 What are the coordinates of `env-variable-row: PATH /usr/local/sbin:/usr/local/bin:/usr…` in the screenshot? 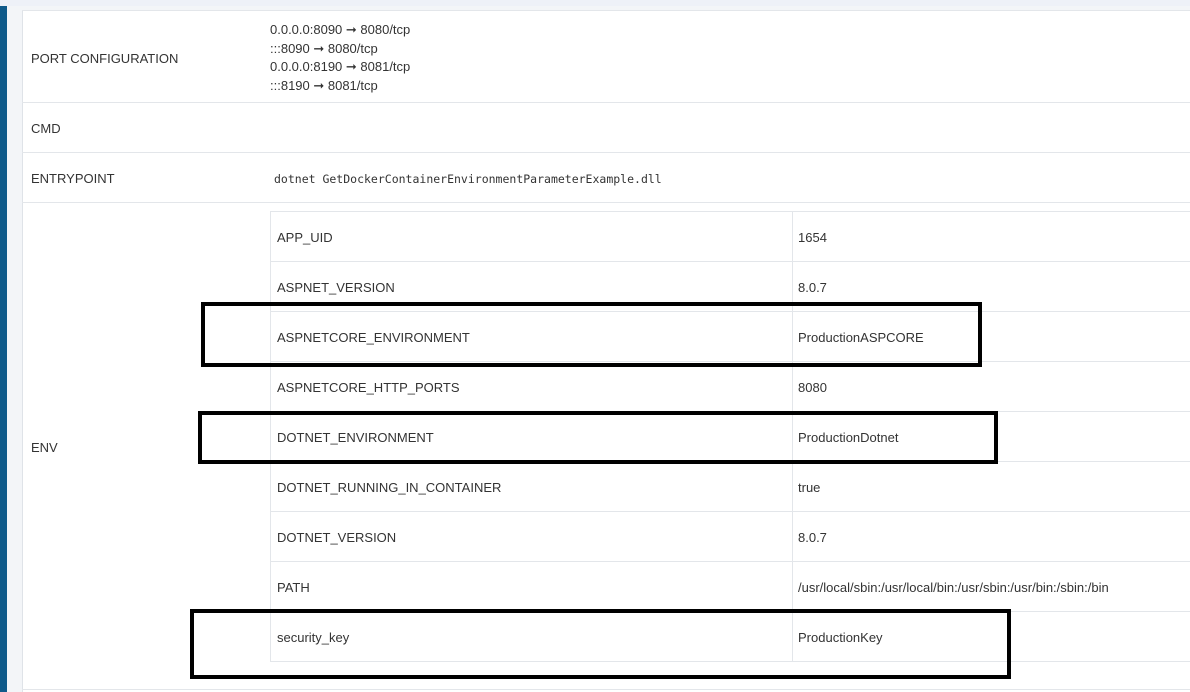 It's located at (730, 587).